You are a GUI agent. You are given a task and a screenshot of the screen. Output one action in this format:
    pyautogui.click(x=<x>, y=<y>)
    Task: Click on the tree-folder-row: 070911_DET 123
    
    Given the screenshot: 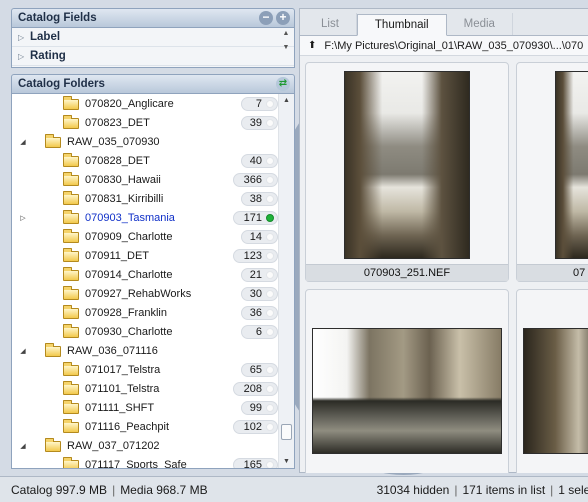 What is the action you would take?
    pyautogui.click(x=146, y=255)
    